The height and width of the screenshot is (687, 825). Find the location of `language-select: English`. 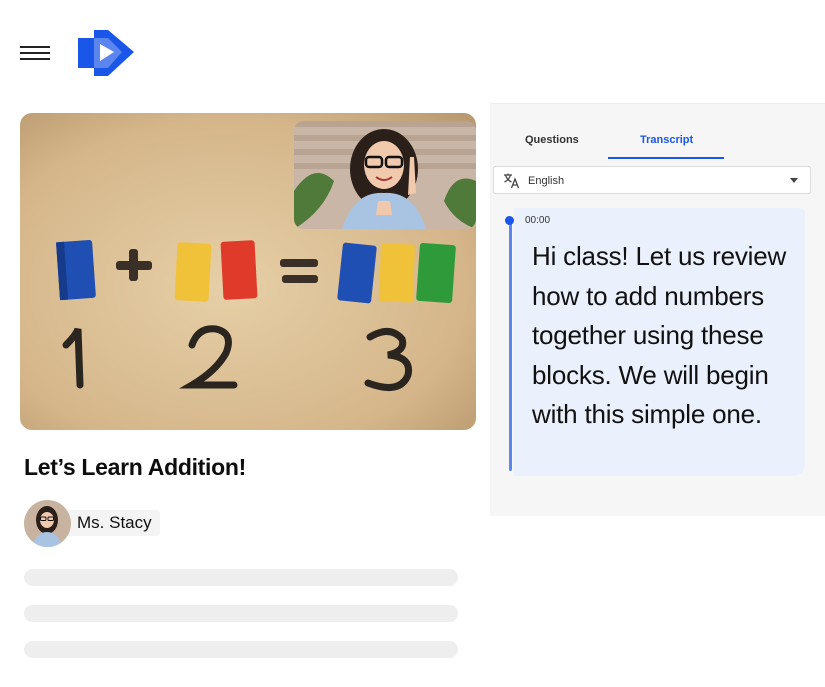

language-select: English is located at coordinates (652, 180).